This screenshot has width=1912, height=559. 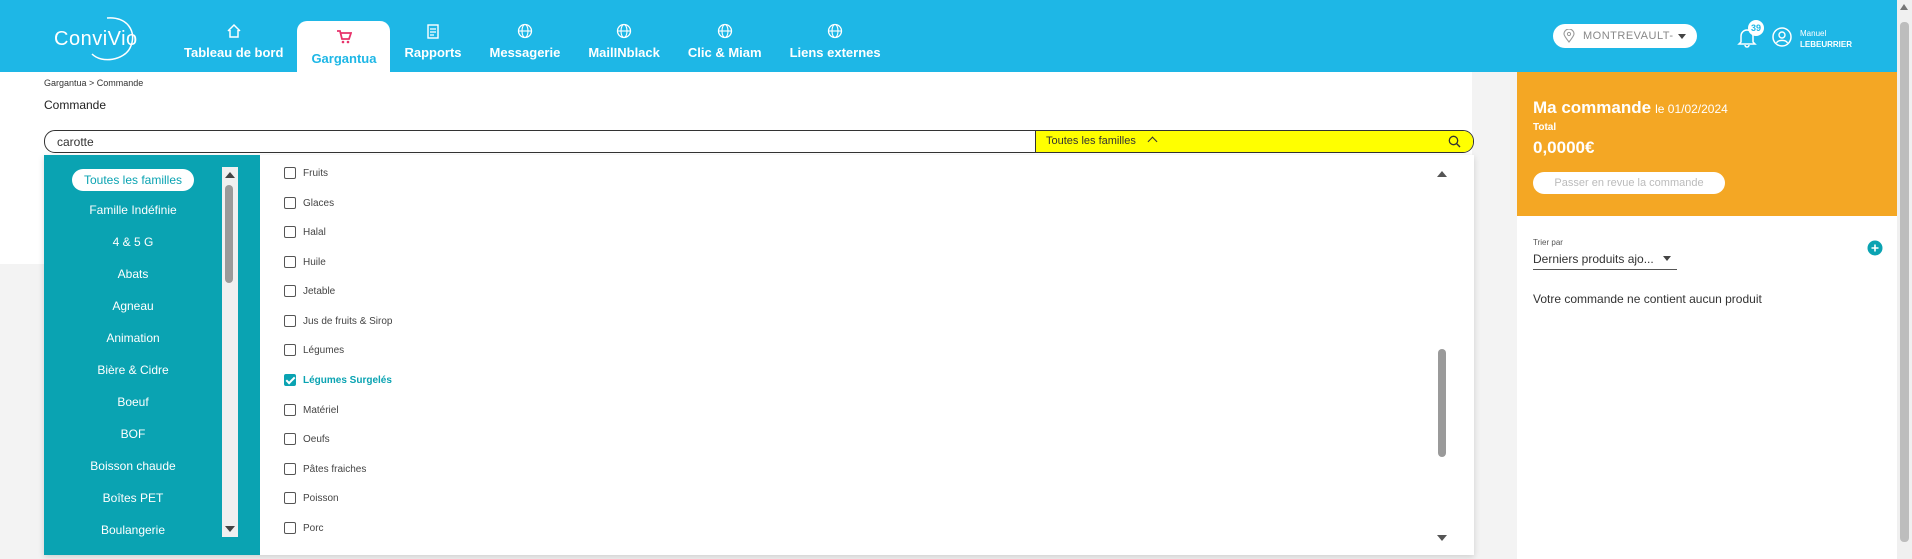 I want to click on page-scrollbar, so click(x=1904, y=279).